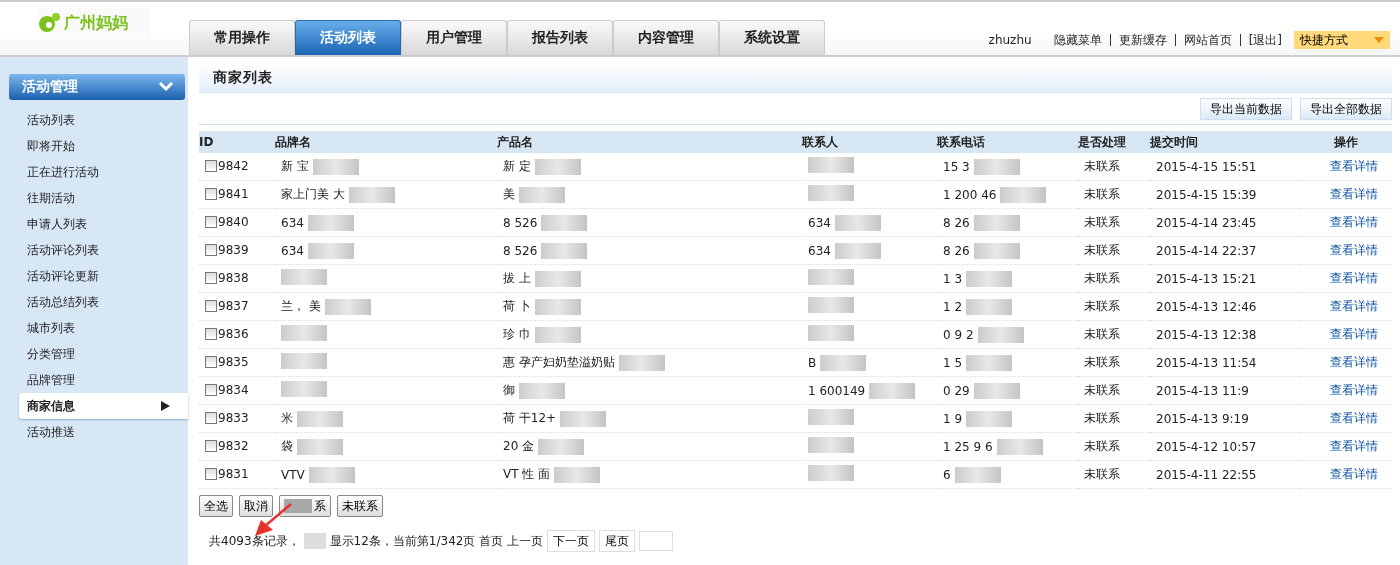 Image resolution: width=1400 pixels, height=565 pixels. Describe the element at coordinates (656, 541) in the screenshot. I see `page-input` at that location.